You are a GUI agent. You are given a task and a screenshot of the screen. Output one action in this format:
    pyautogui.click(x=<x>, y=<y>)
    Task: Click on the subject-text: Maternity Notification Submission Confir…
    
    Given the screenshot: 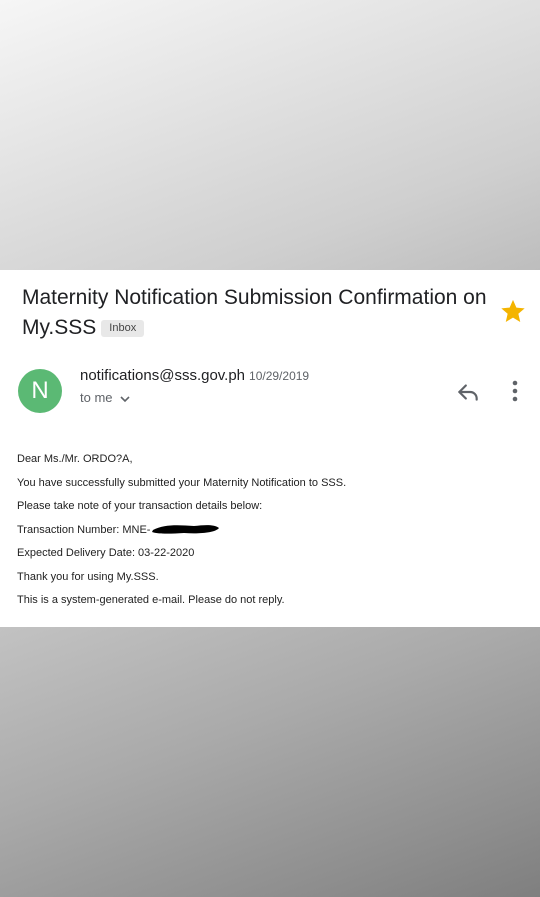 What is the action you would take?
    pyautogui.click(x=254, y=312)
    